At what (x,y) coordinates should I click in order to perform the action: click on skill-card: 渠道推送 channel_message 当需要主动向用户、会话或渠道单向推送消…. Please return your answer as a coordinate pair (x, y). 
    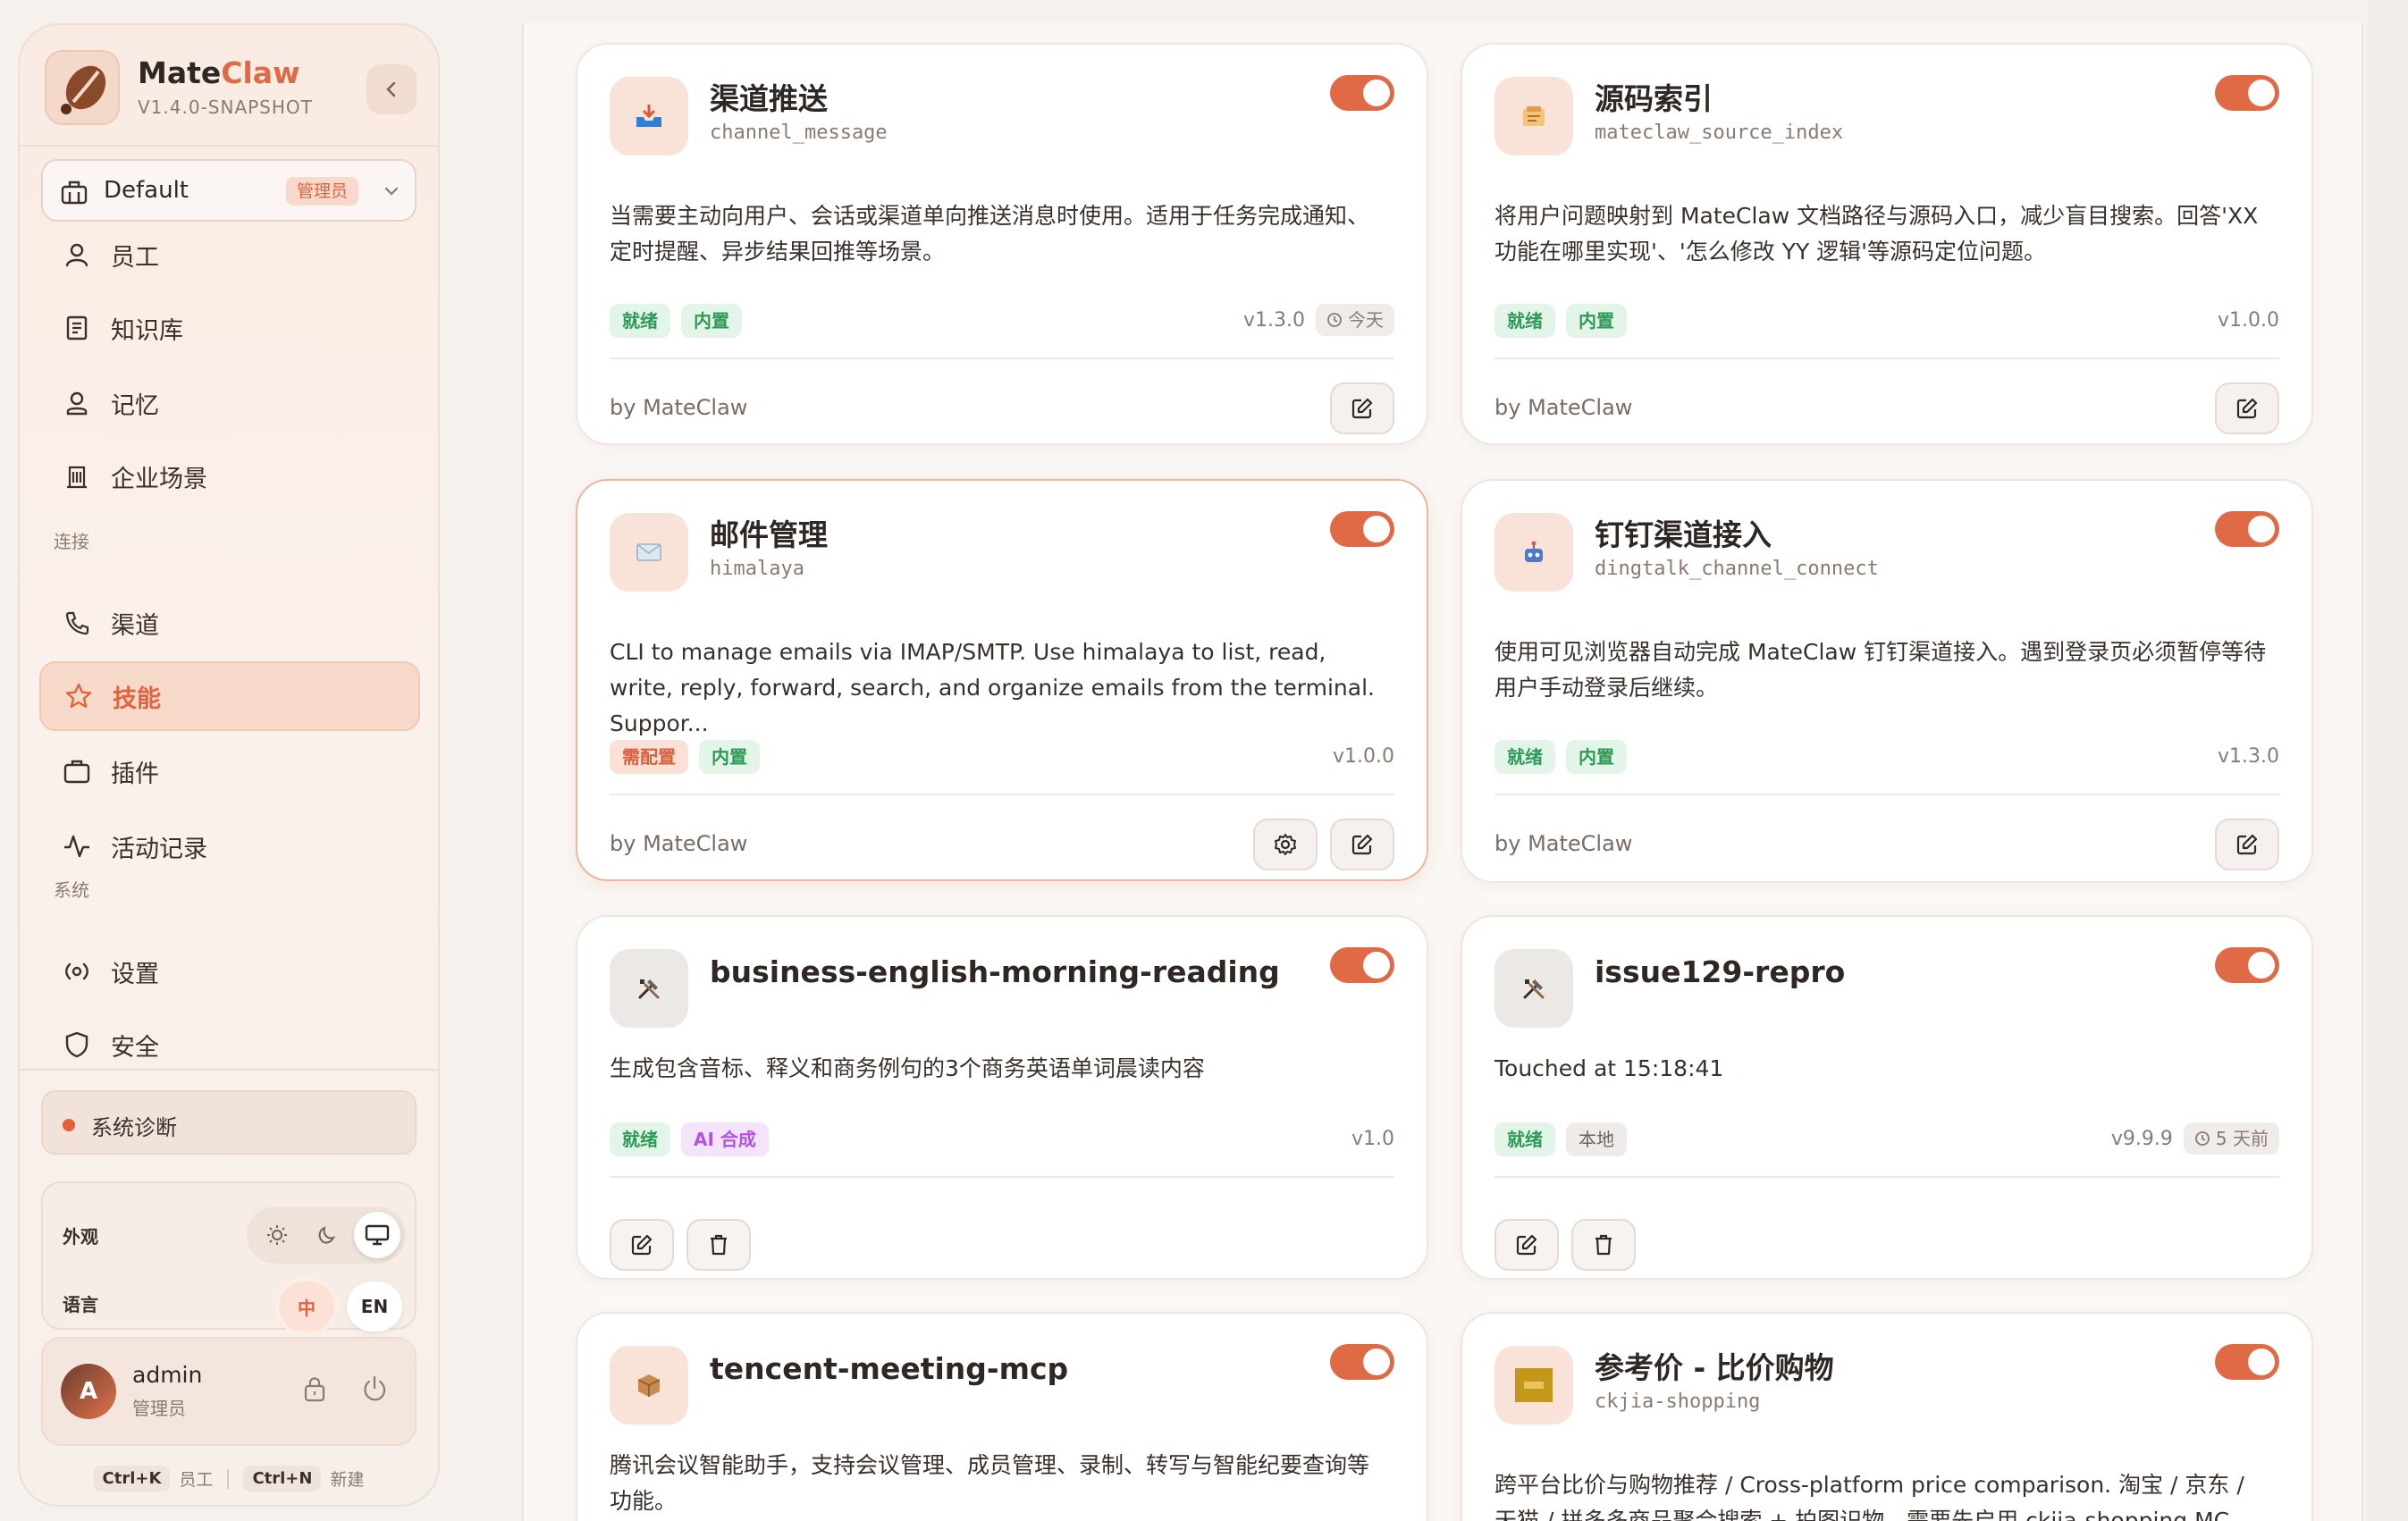
    Looking at the image, I should click on (1002, 244).